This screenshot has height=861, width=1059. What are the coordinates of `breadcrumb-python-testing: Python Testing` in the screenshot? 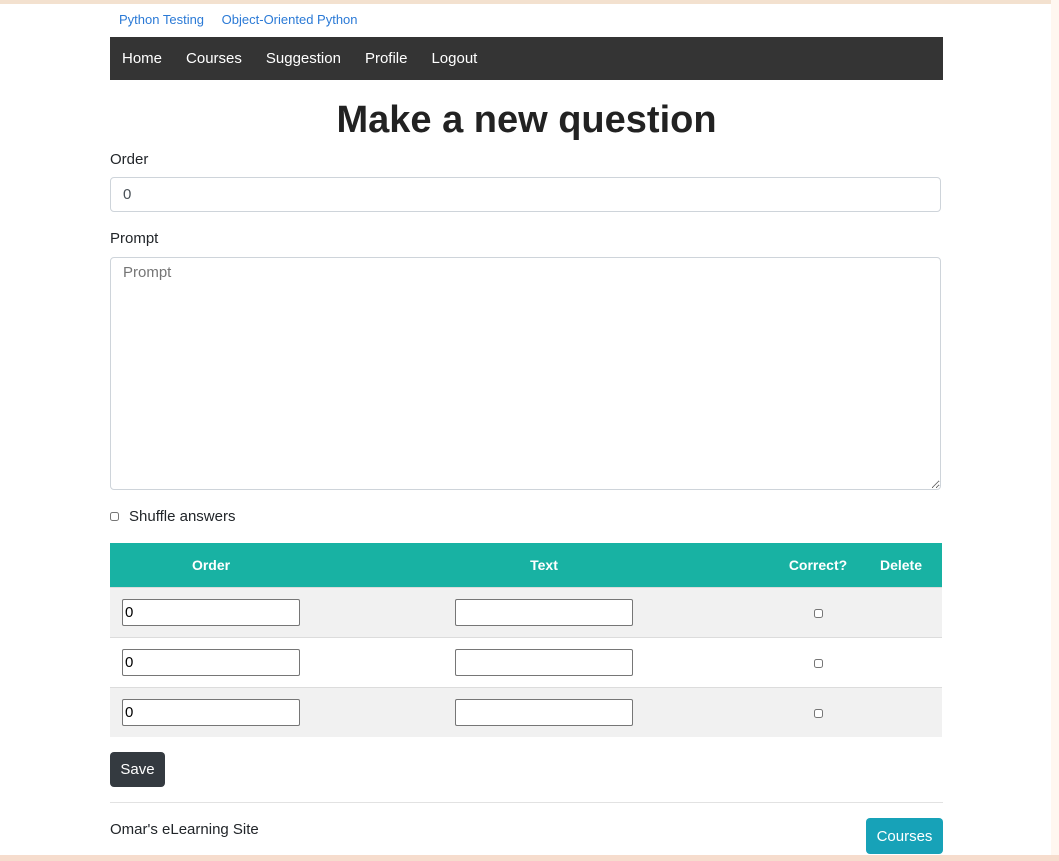 It's located at (161, 19).